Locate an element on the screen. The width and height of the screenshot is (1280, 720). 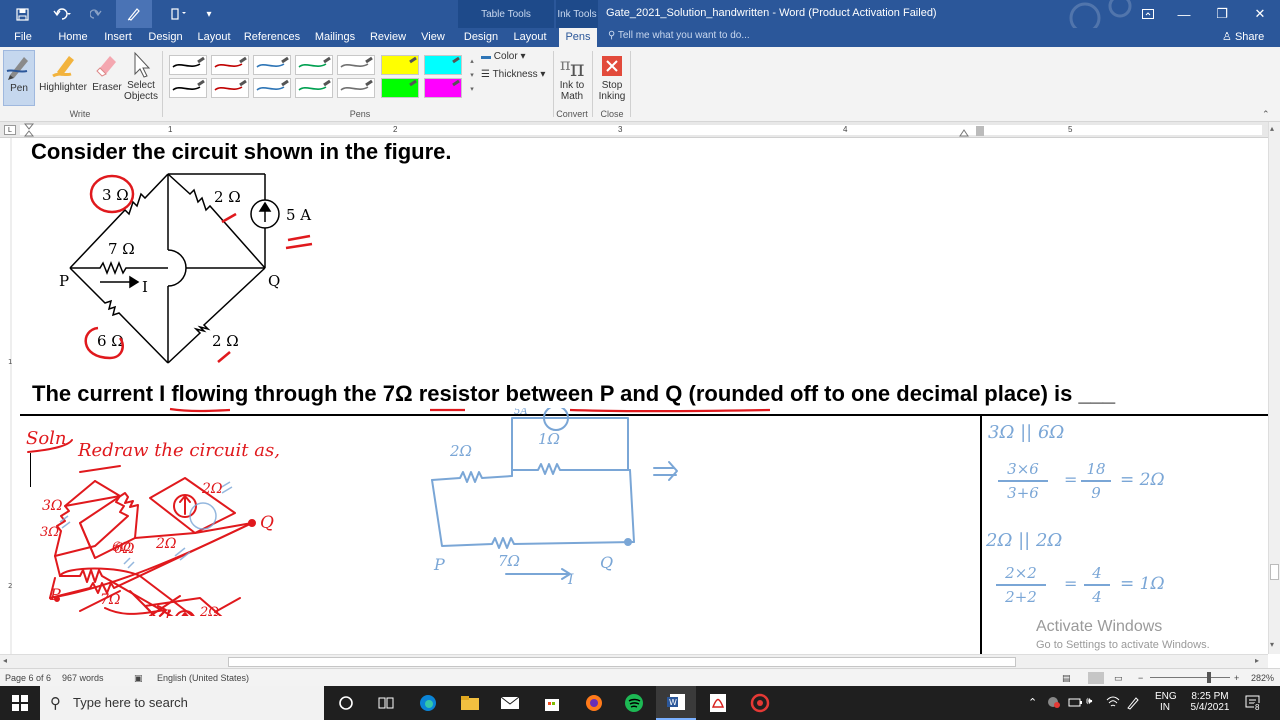
column-marker is located at coordinates (973, 130).